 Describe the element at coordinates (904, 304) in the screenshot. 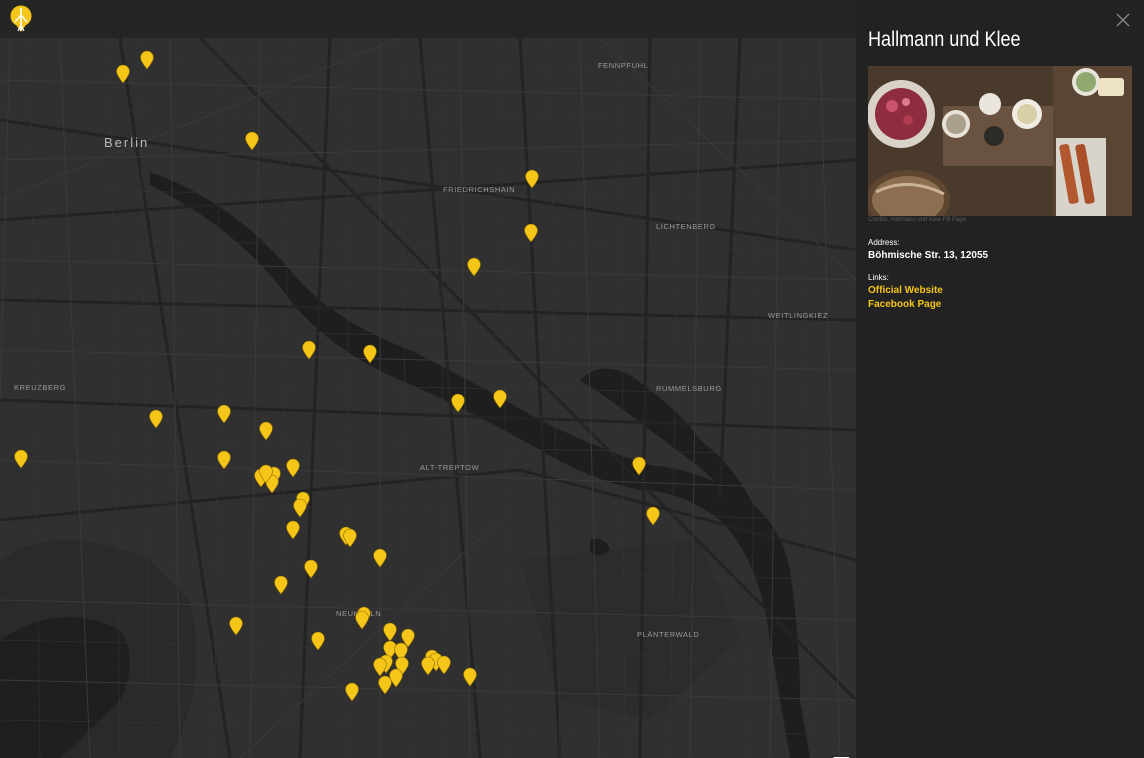

I see `facebook-page-link: Facebook Page` at that location.